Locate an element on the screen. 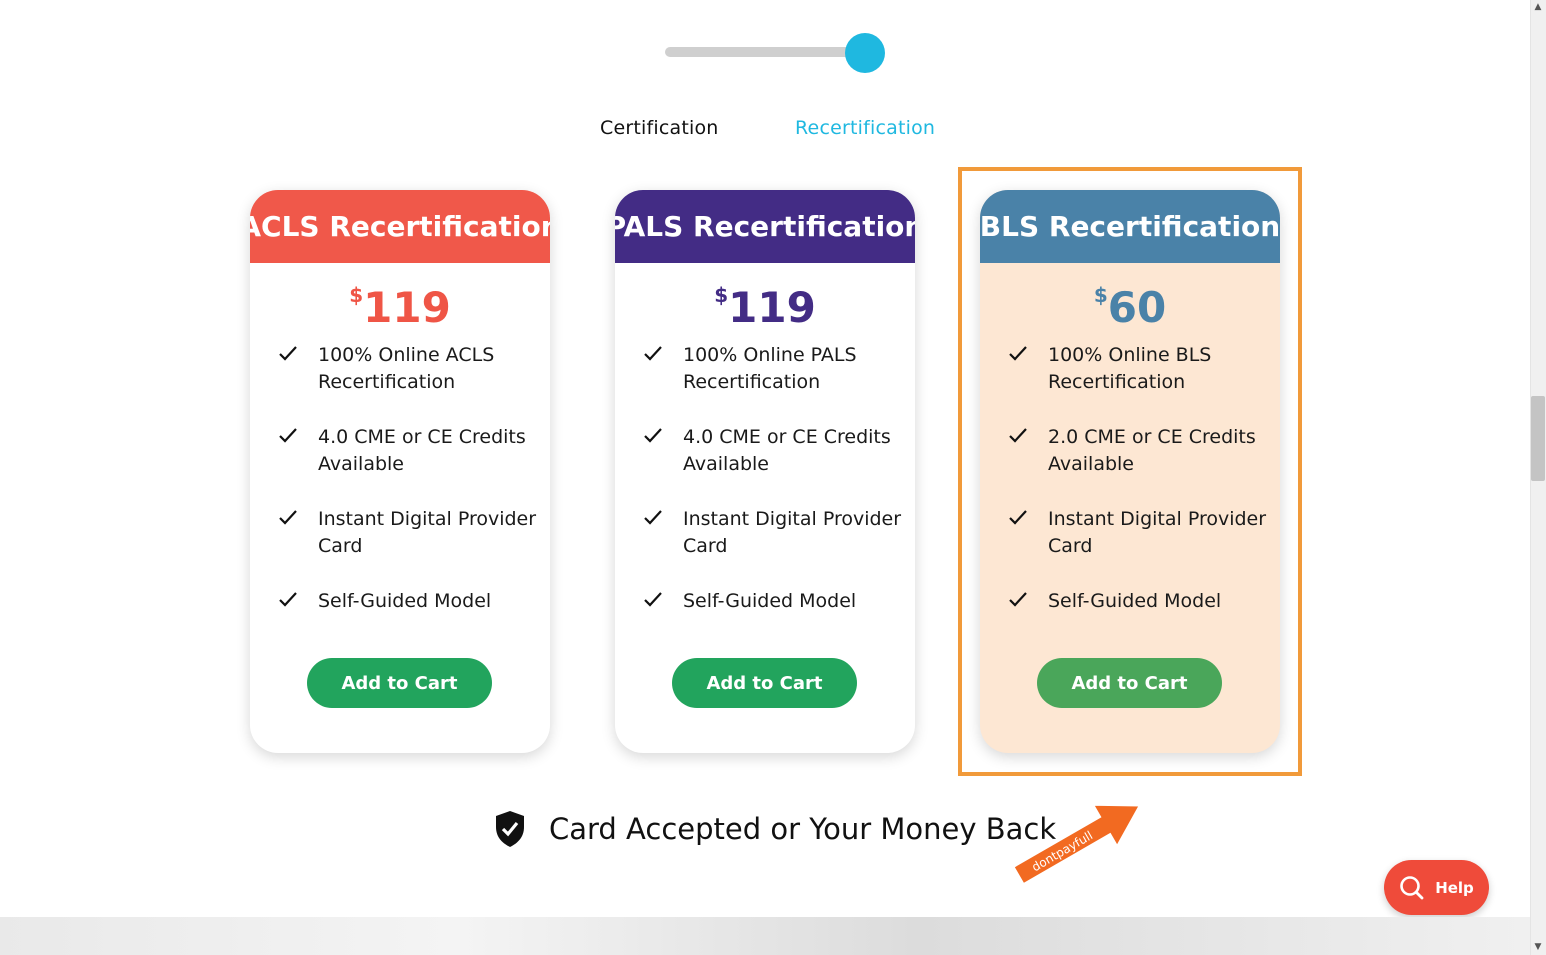 The height and width of the screenshot is (955, 1546). feature-item: 2.0 CME or CE Credits Available is located at coordinates (1143, 451).